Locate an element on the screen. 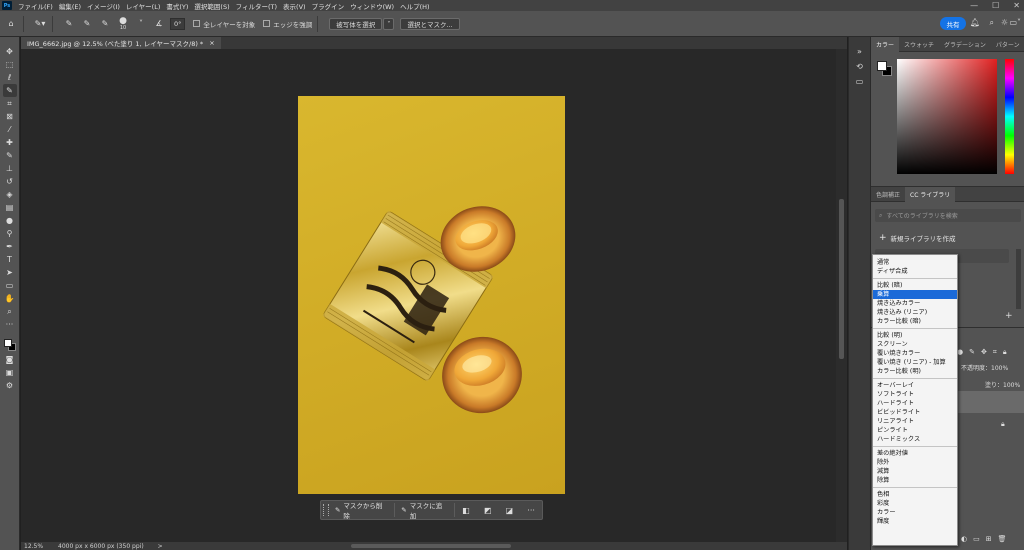  blend-mode-option: ビビッドライト is located at coordinates (915, 412).